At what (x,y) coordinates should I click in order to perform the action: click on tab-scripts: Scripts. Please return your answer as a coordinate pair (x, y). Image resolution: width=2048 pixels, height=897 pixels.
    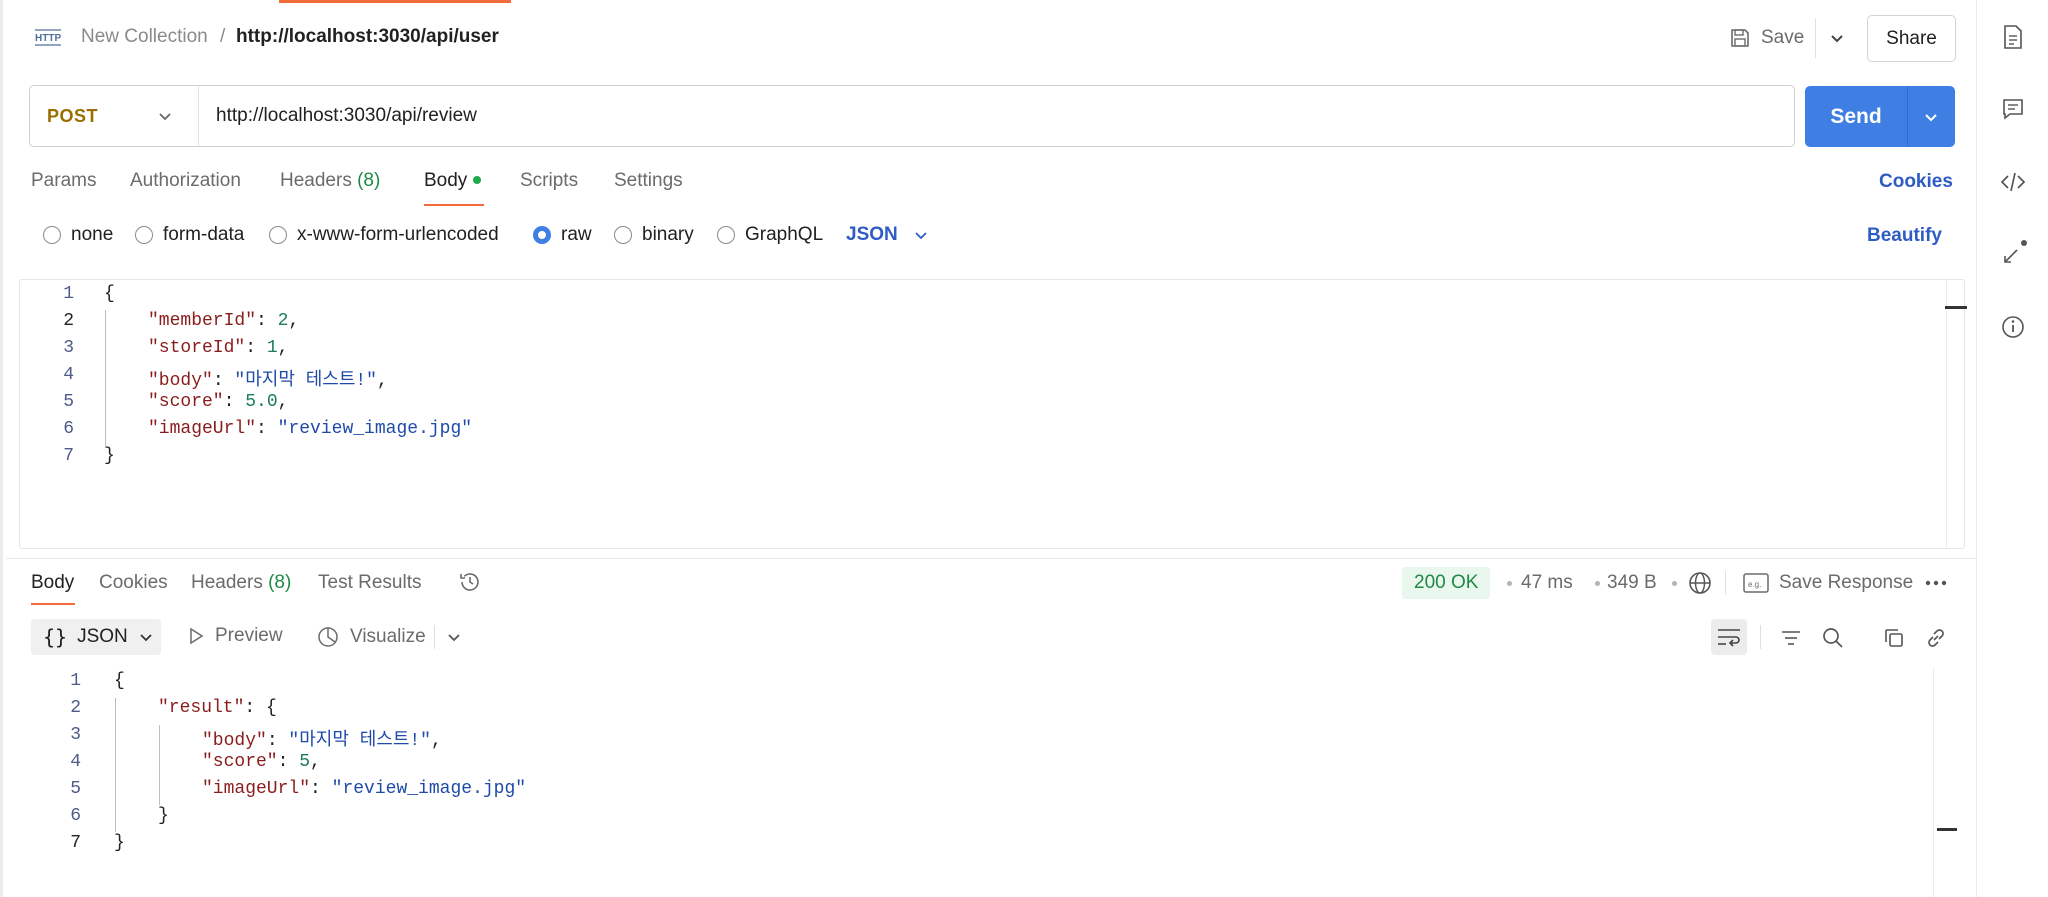
    Looking at the image, I should click on (549, 181).